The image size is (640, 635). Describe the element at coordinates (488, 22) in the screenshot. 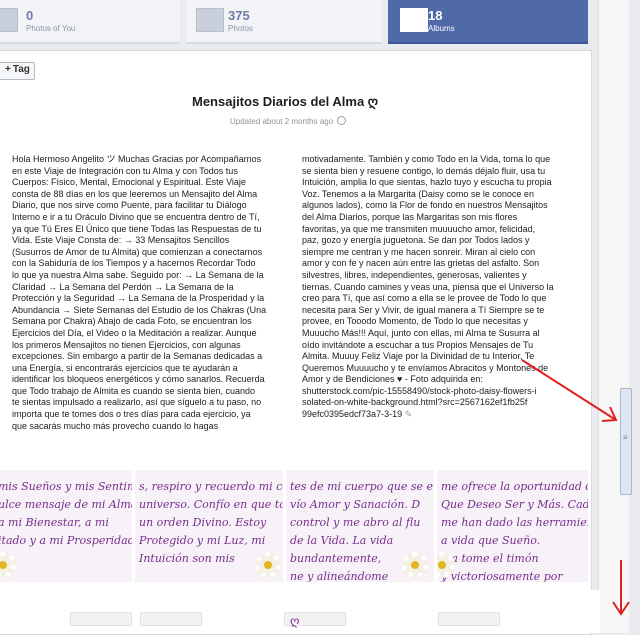

I see `tab-albums: 18 Albums` at that location.